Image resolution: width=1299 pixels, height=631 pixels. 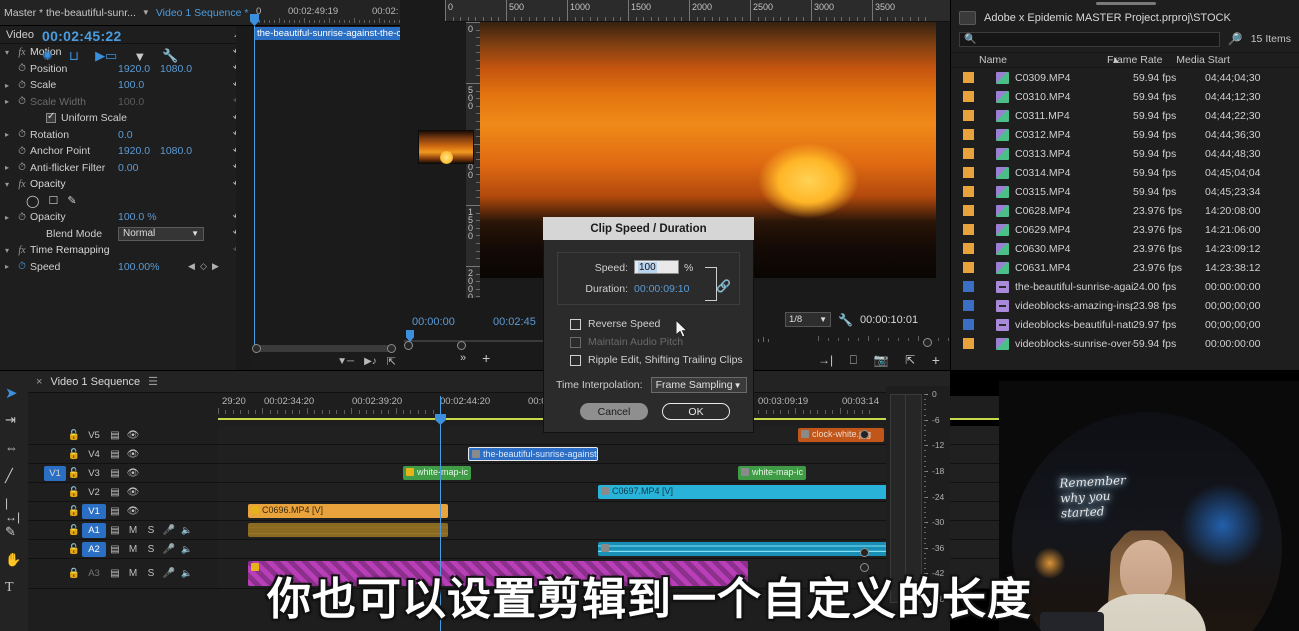 What do you see at coordinates (1125, 210) in the screenshot?
I see `project-item-row: C0628.MP4 23.976 fps 14:20:08:00` at bounding box center [1125, 210].